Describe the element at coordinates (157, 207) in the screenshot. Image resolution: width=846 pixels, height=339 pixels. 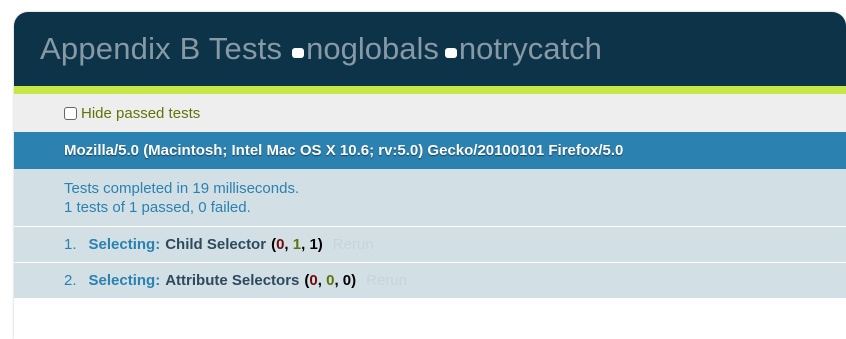
I see `result-counts: 1 tests of 1 passed, 0 failed.` at that location.